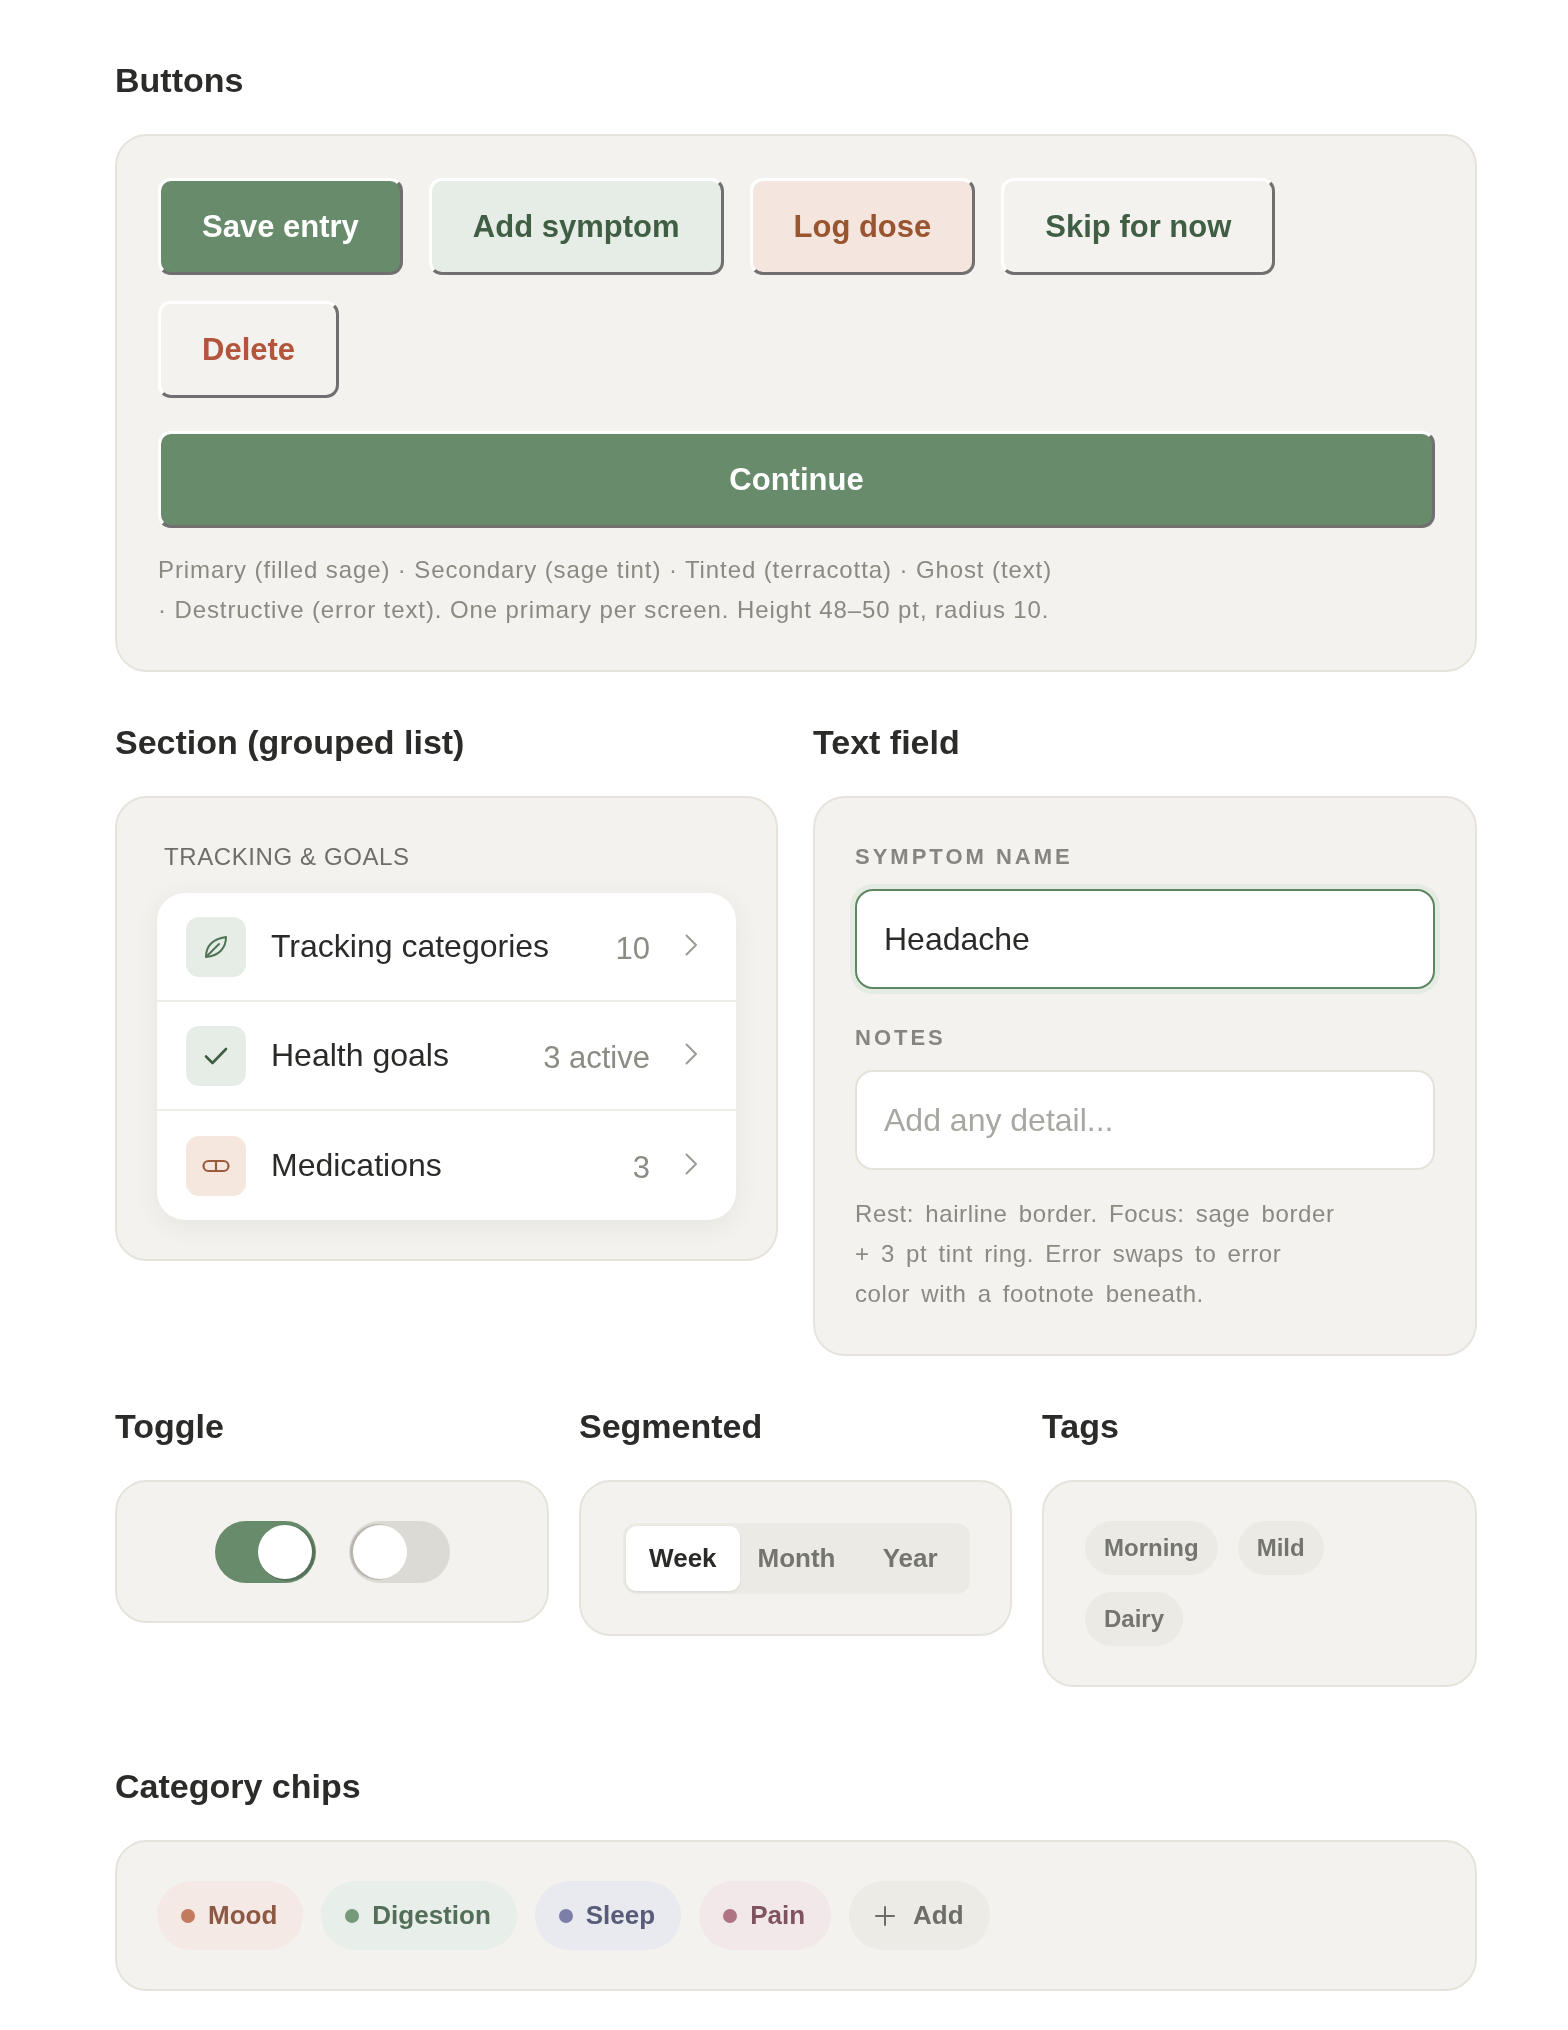  I want to click on row-value: 10, so click(632, 948).